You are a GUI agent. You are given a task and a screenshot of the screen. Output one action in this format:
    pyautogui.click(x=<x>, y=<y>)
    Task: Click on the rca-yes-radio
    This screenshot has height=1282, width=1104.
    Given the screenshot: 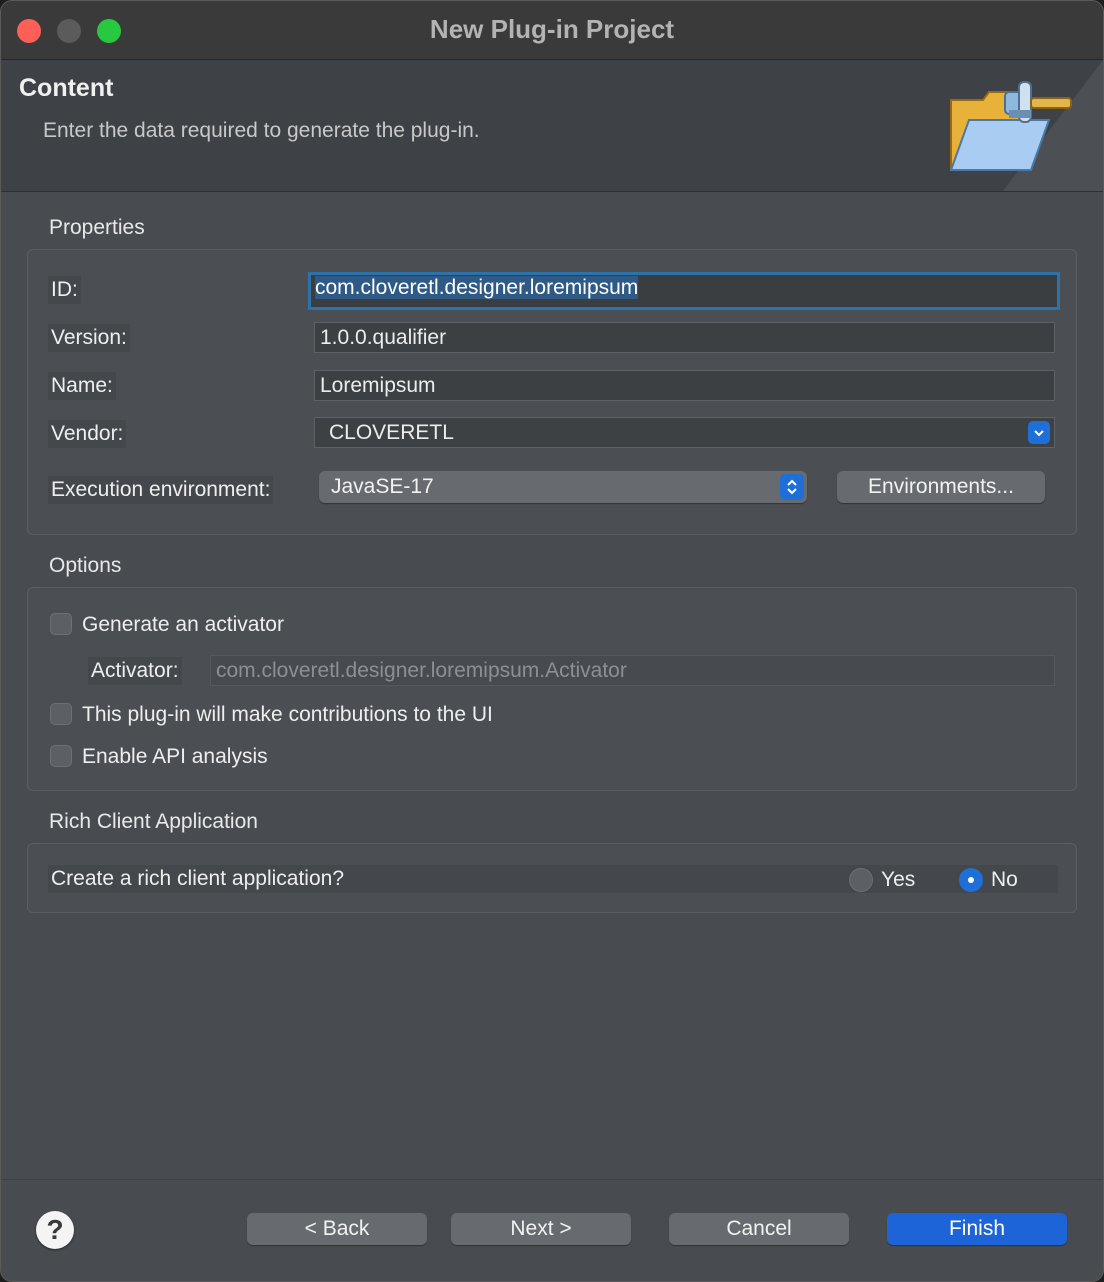 What is the action you would take?
    pyautogui.click(x=861, y=880)
    